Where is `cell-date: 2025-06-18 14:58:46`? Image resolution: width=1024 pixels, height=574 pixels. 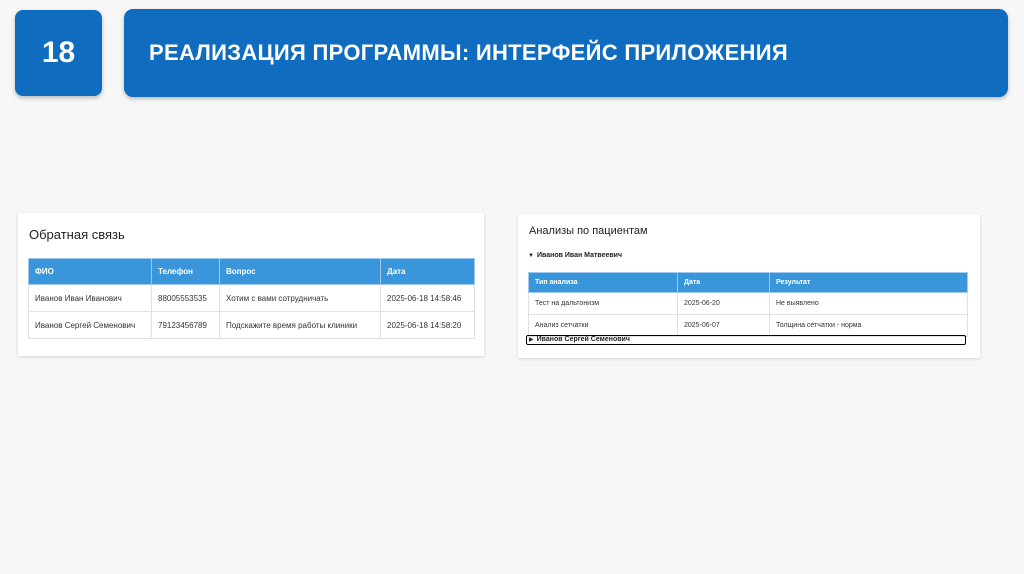 cell-date: 2025-06-18 14:58:46 is located at coordinates (427, 298).